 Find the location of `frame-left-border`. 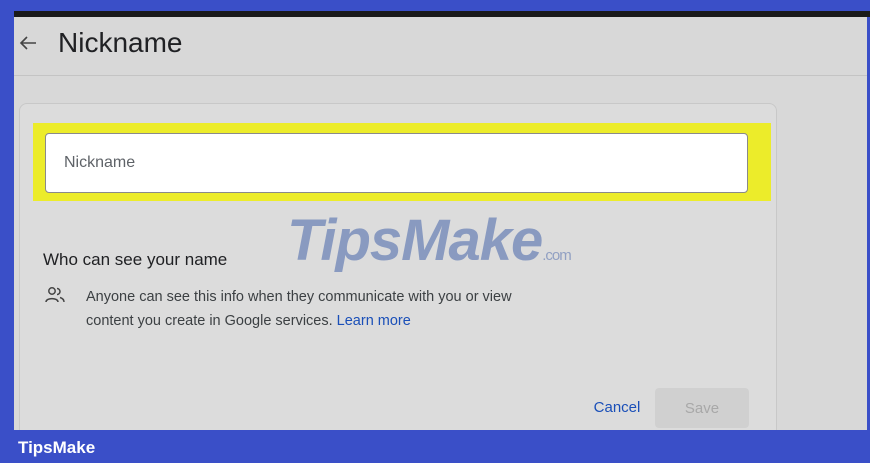

frame-left-border is located at coordinates (7, 215).